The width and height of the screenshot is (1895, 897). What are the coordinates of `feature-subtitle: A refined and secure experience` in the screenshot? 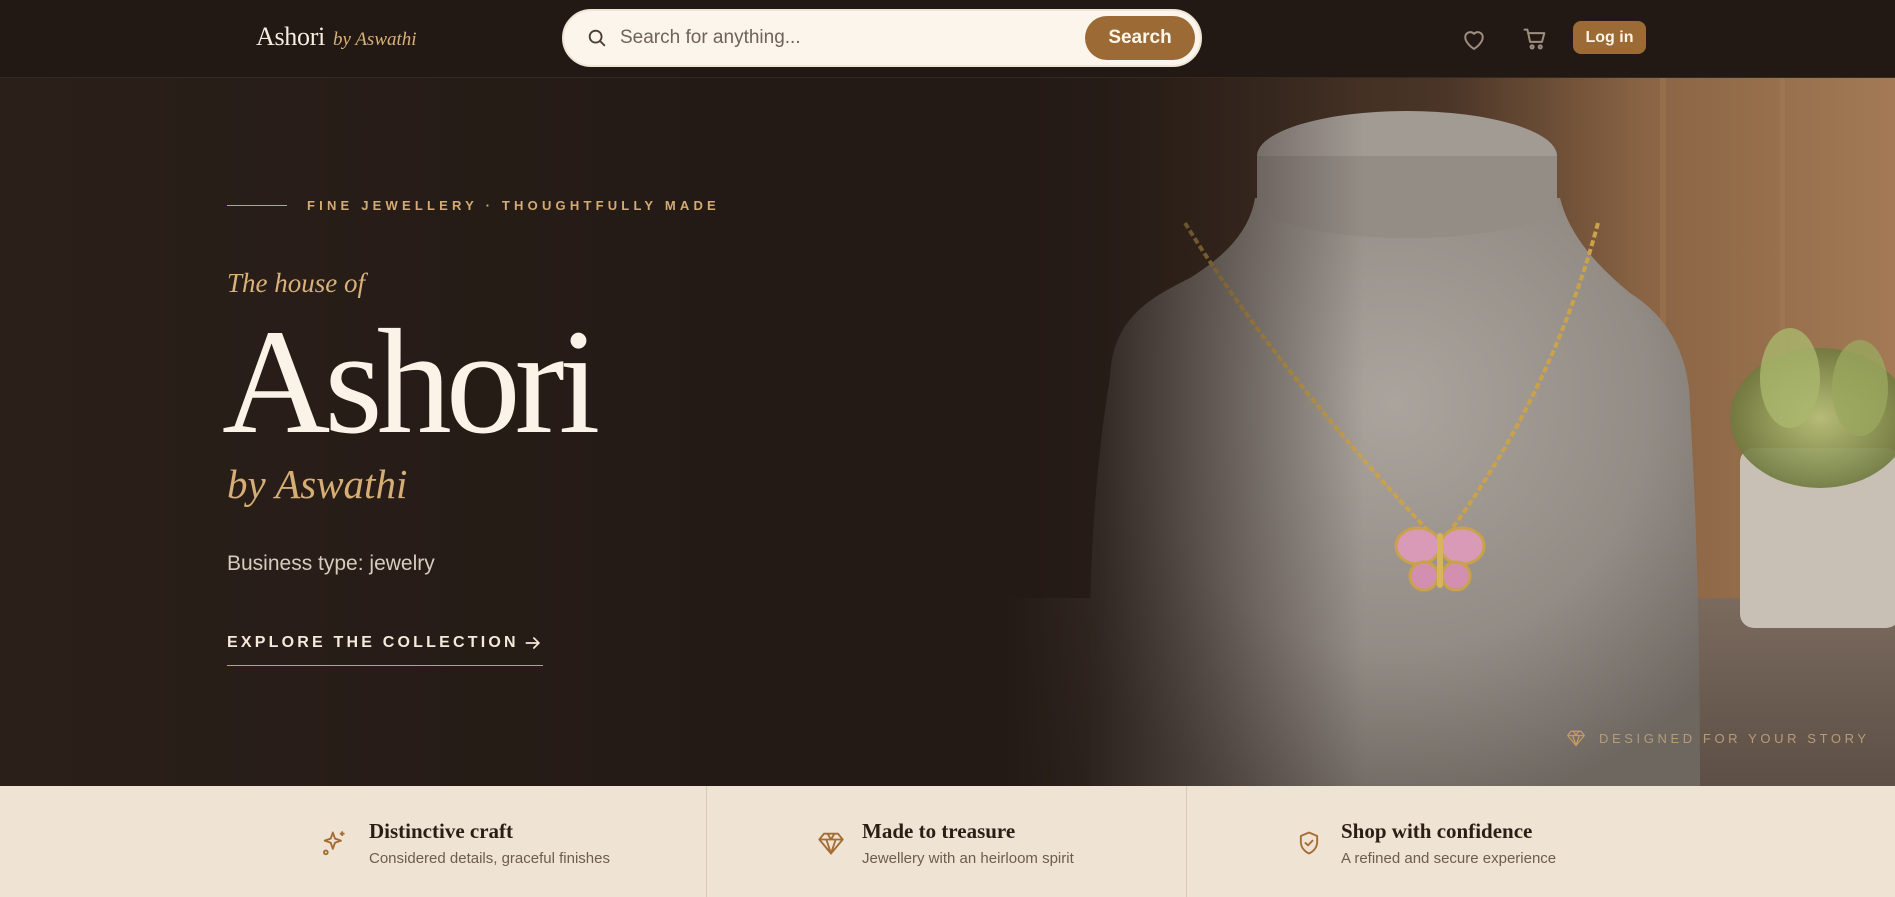 It's located at (1449, 858).